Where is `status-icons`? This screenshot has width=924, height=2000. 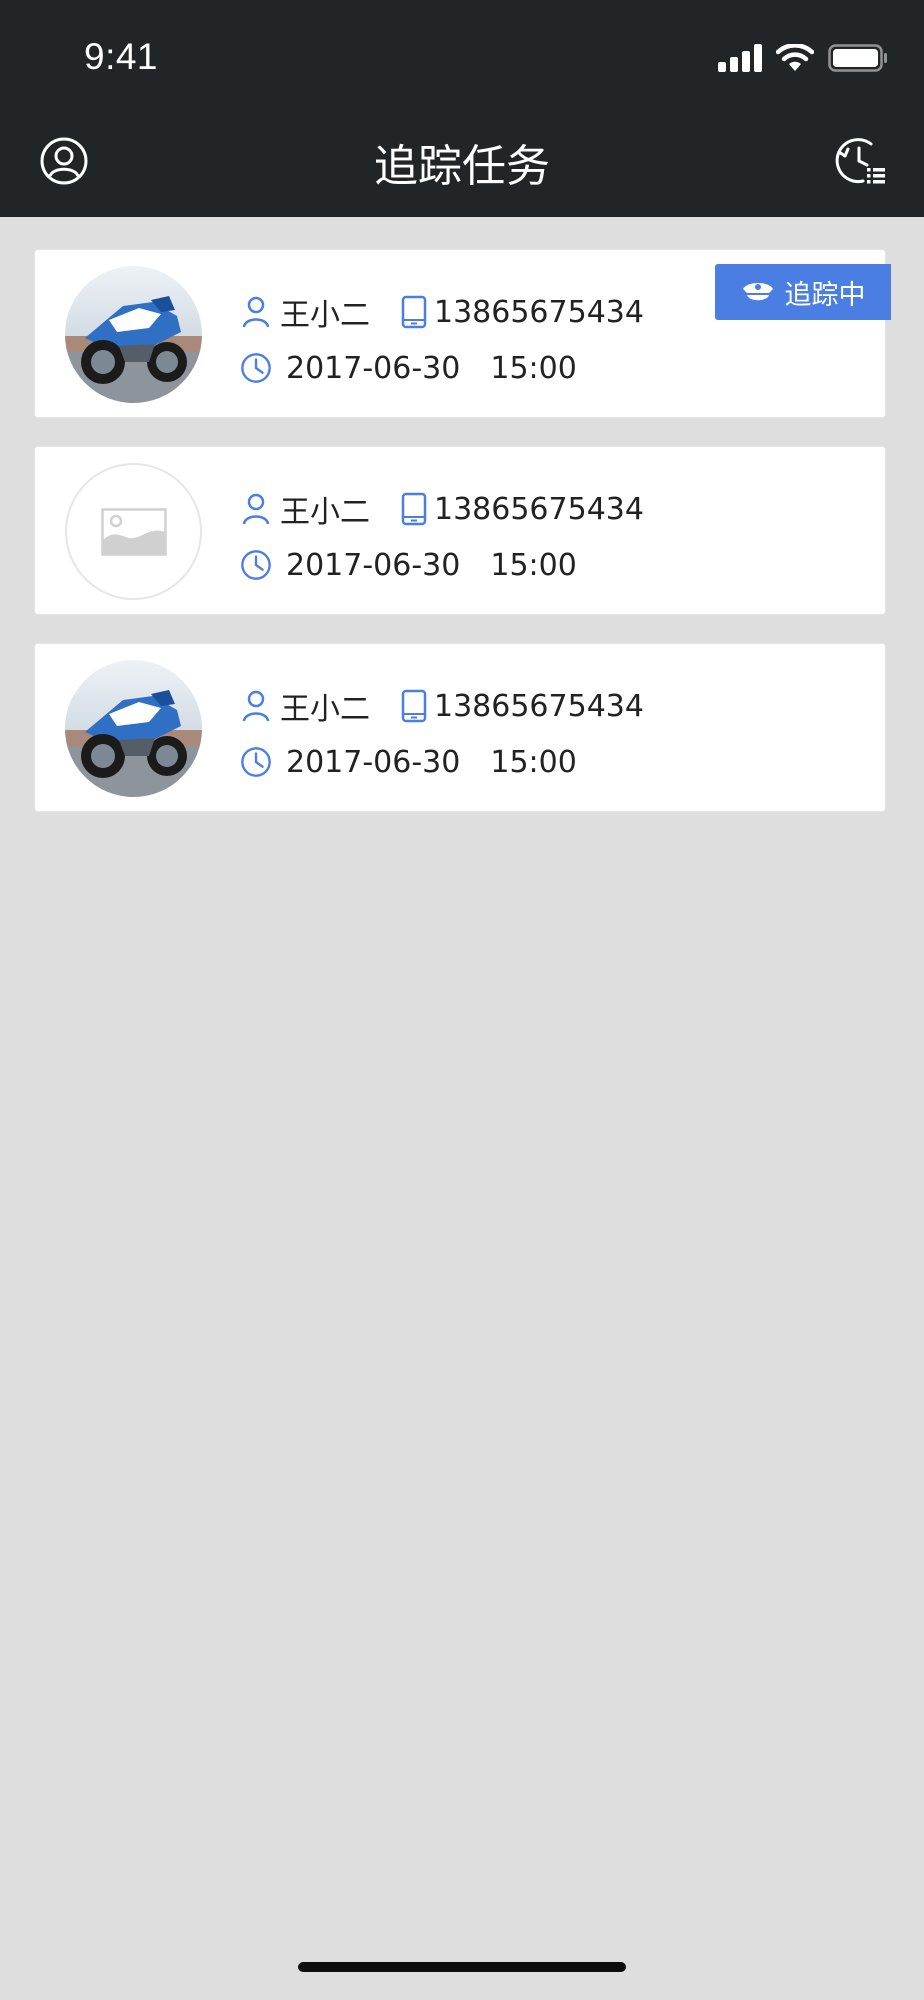
status-icons is located at coordinates (803, 58).